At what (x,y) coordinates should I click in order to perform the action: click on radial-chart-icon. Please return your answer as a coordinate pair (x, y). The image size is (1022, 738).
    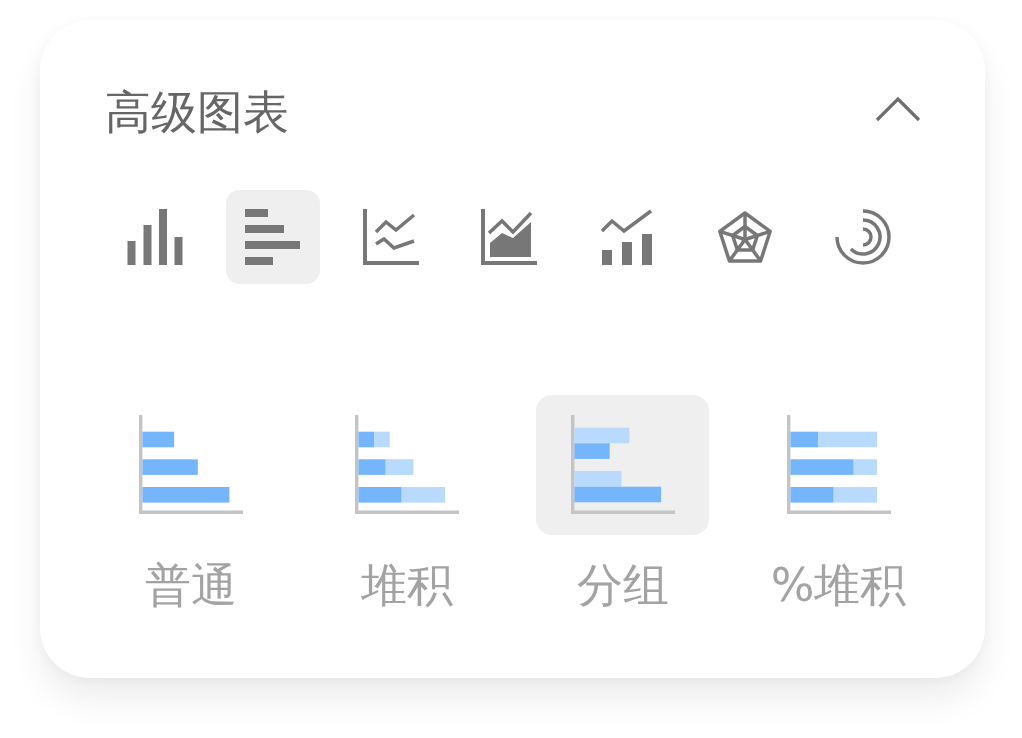
    Looking at the image, I should click on (863, 237).